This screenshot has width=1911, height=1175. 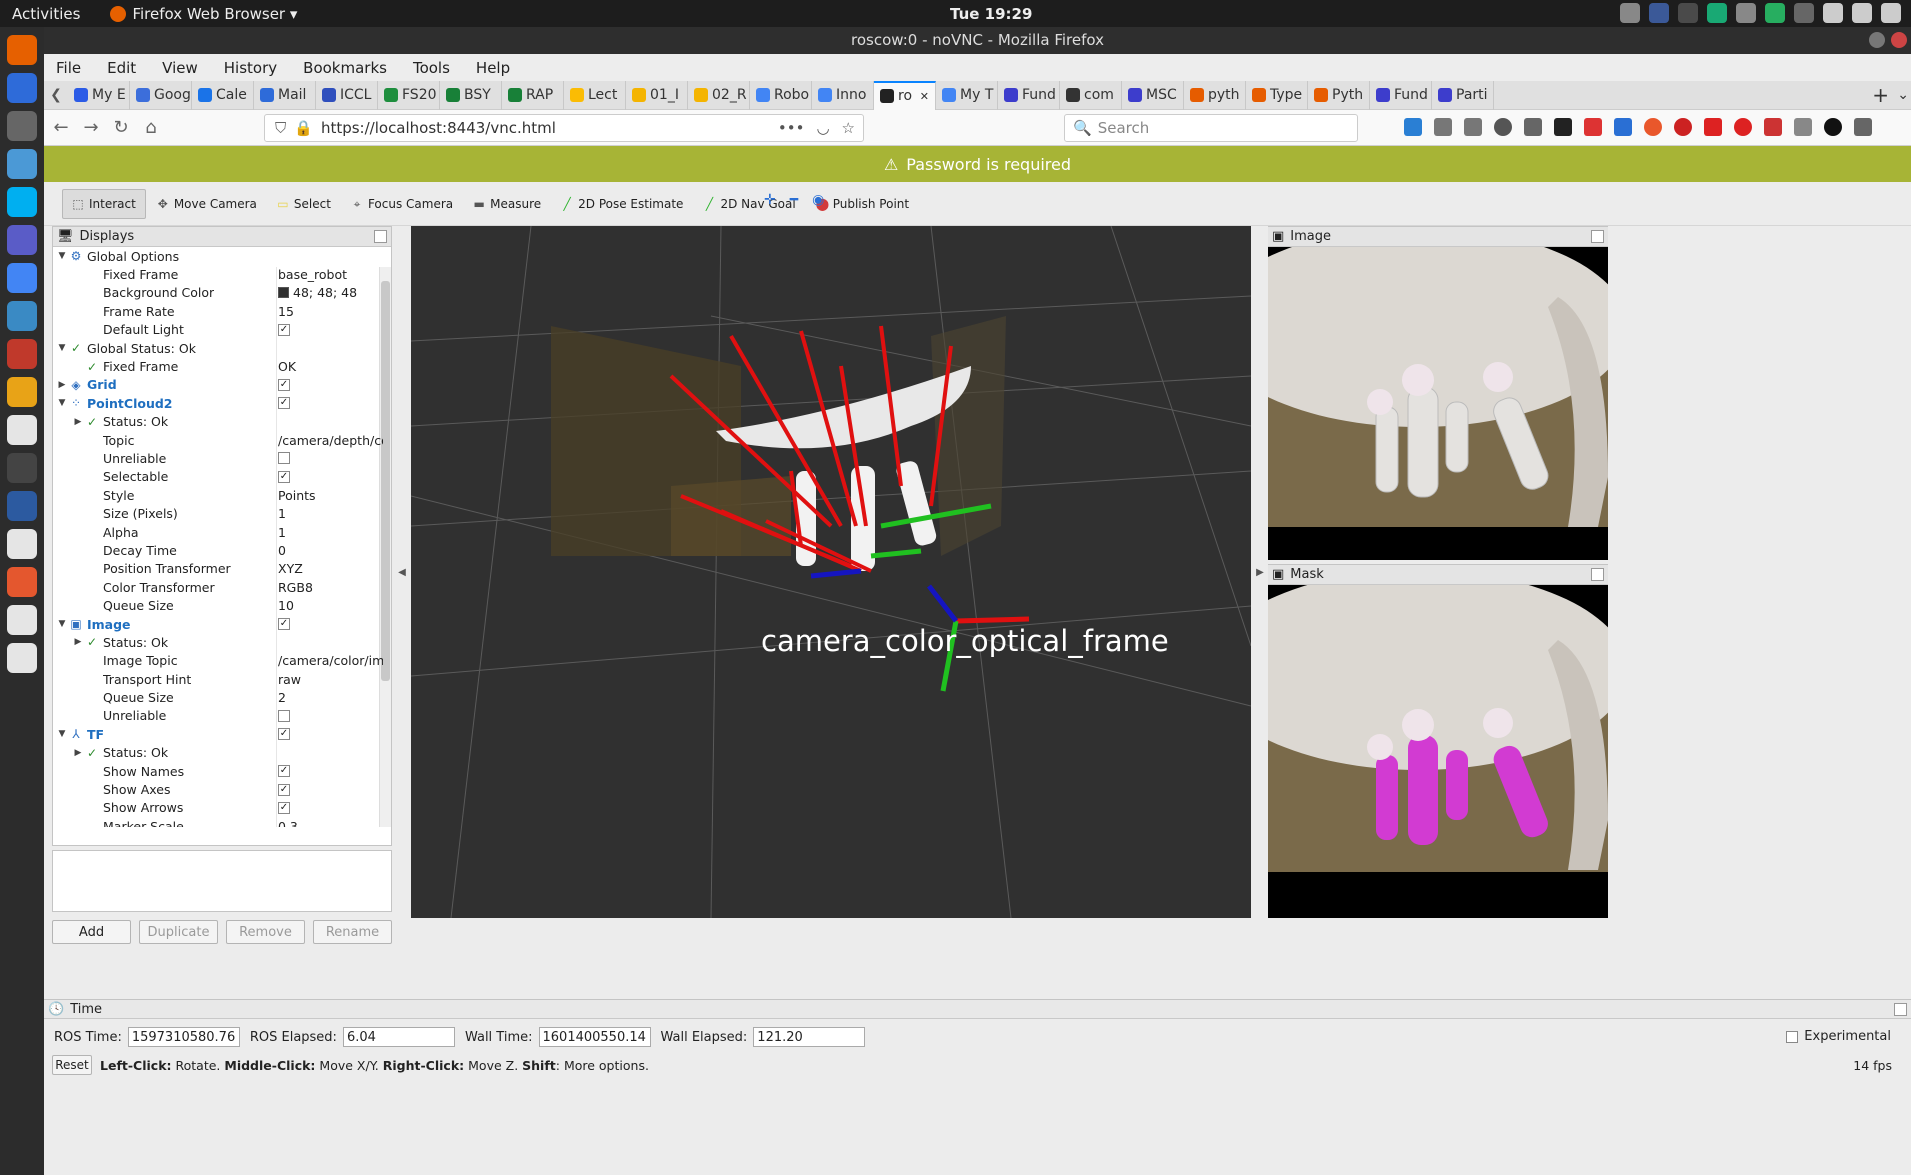 I want to click on display-value: 1, so click(x=330, y=513).